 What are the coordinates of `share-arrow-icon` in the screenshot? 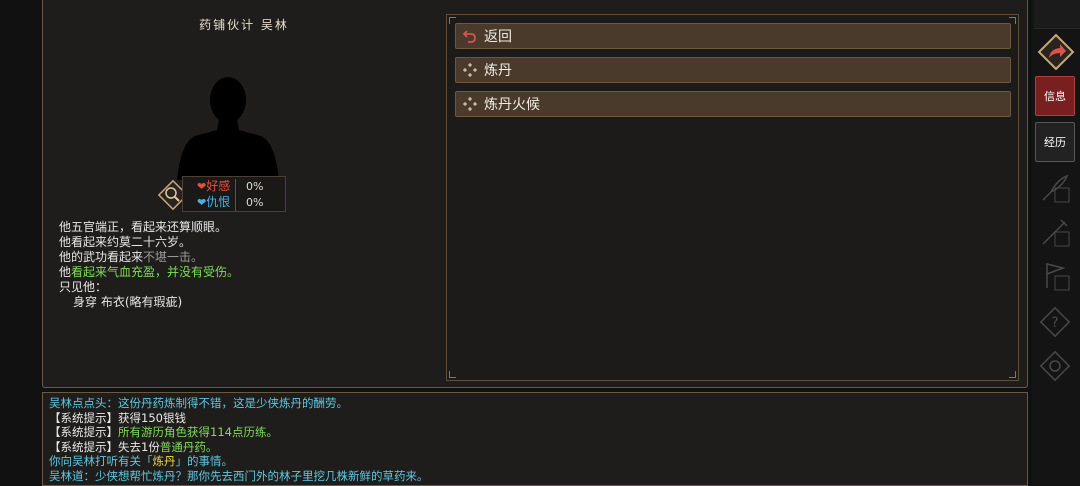 It's located at (1056, 52).